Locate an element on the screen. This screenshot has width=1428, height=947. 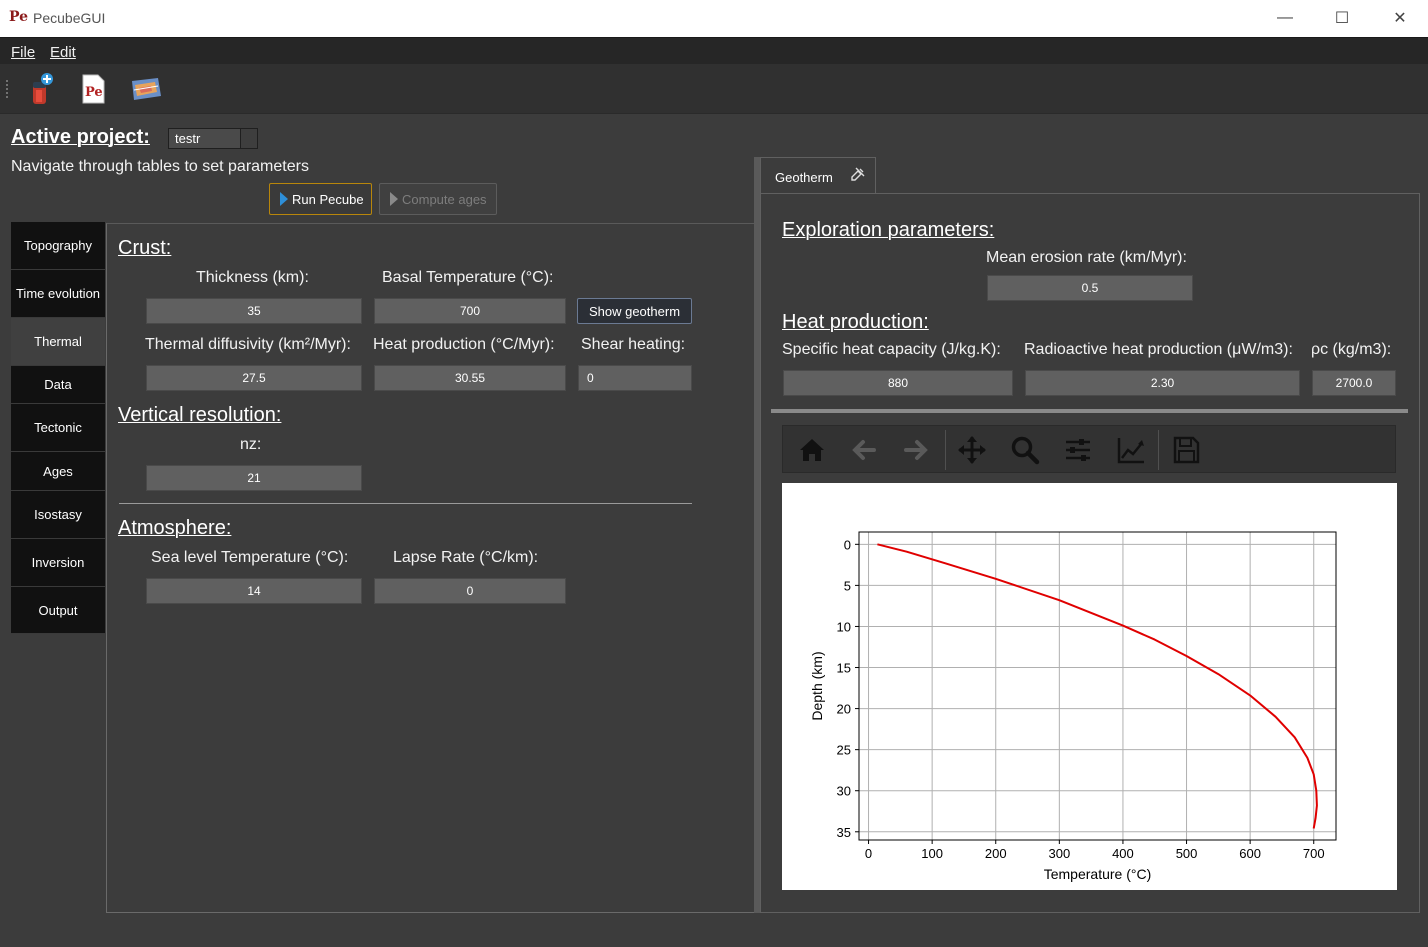
x-axis-label: Temperature (°C) is located at coordinates (1098, 874).